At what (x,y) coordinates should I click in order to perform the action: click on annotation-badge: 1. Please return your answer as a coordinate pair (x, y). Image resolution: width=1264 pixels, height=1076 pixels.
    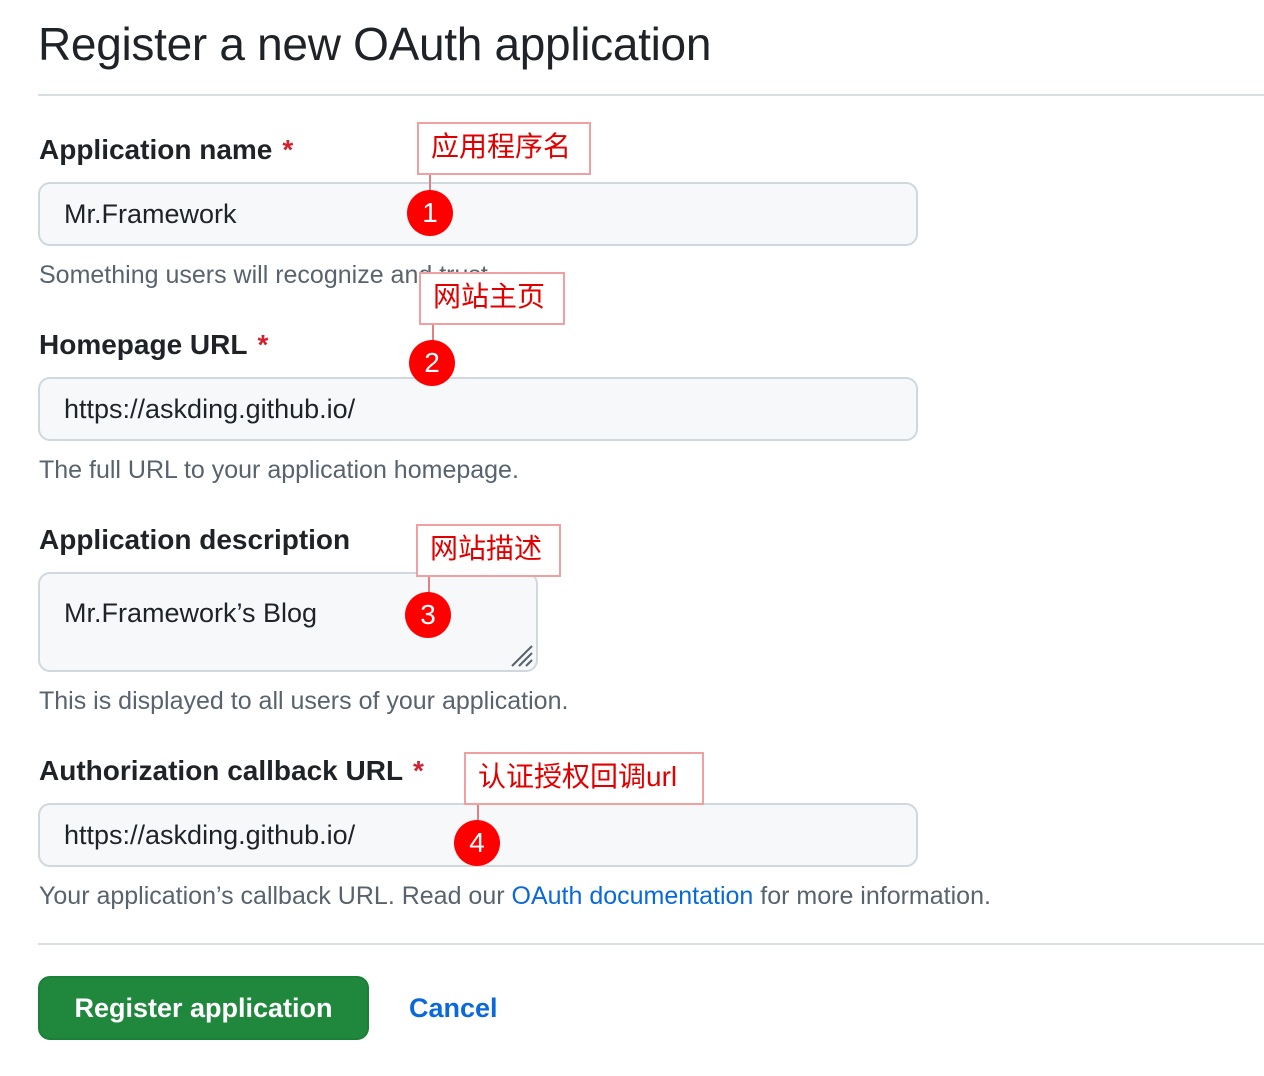
    Looking at the image, I should click on (430, 213).